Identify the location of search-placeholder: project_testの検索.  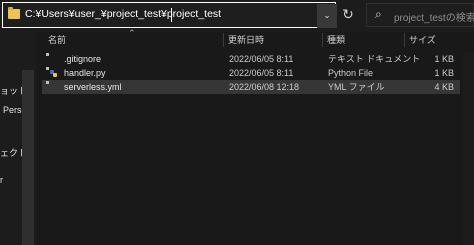
(434, 16).